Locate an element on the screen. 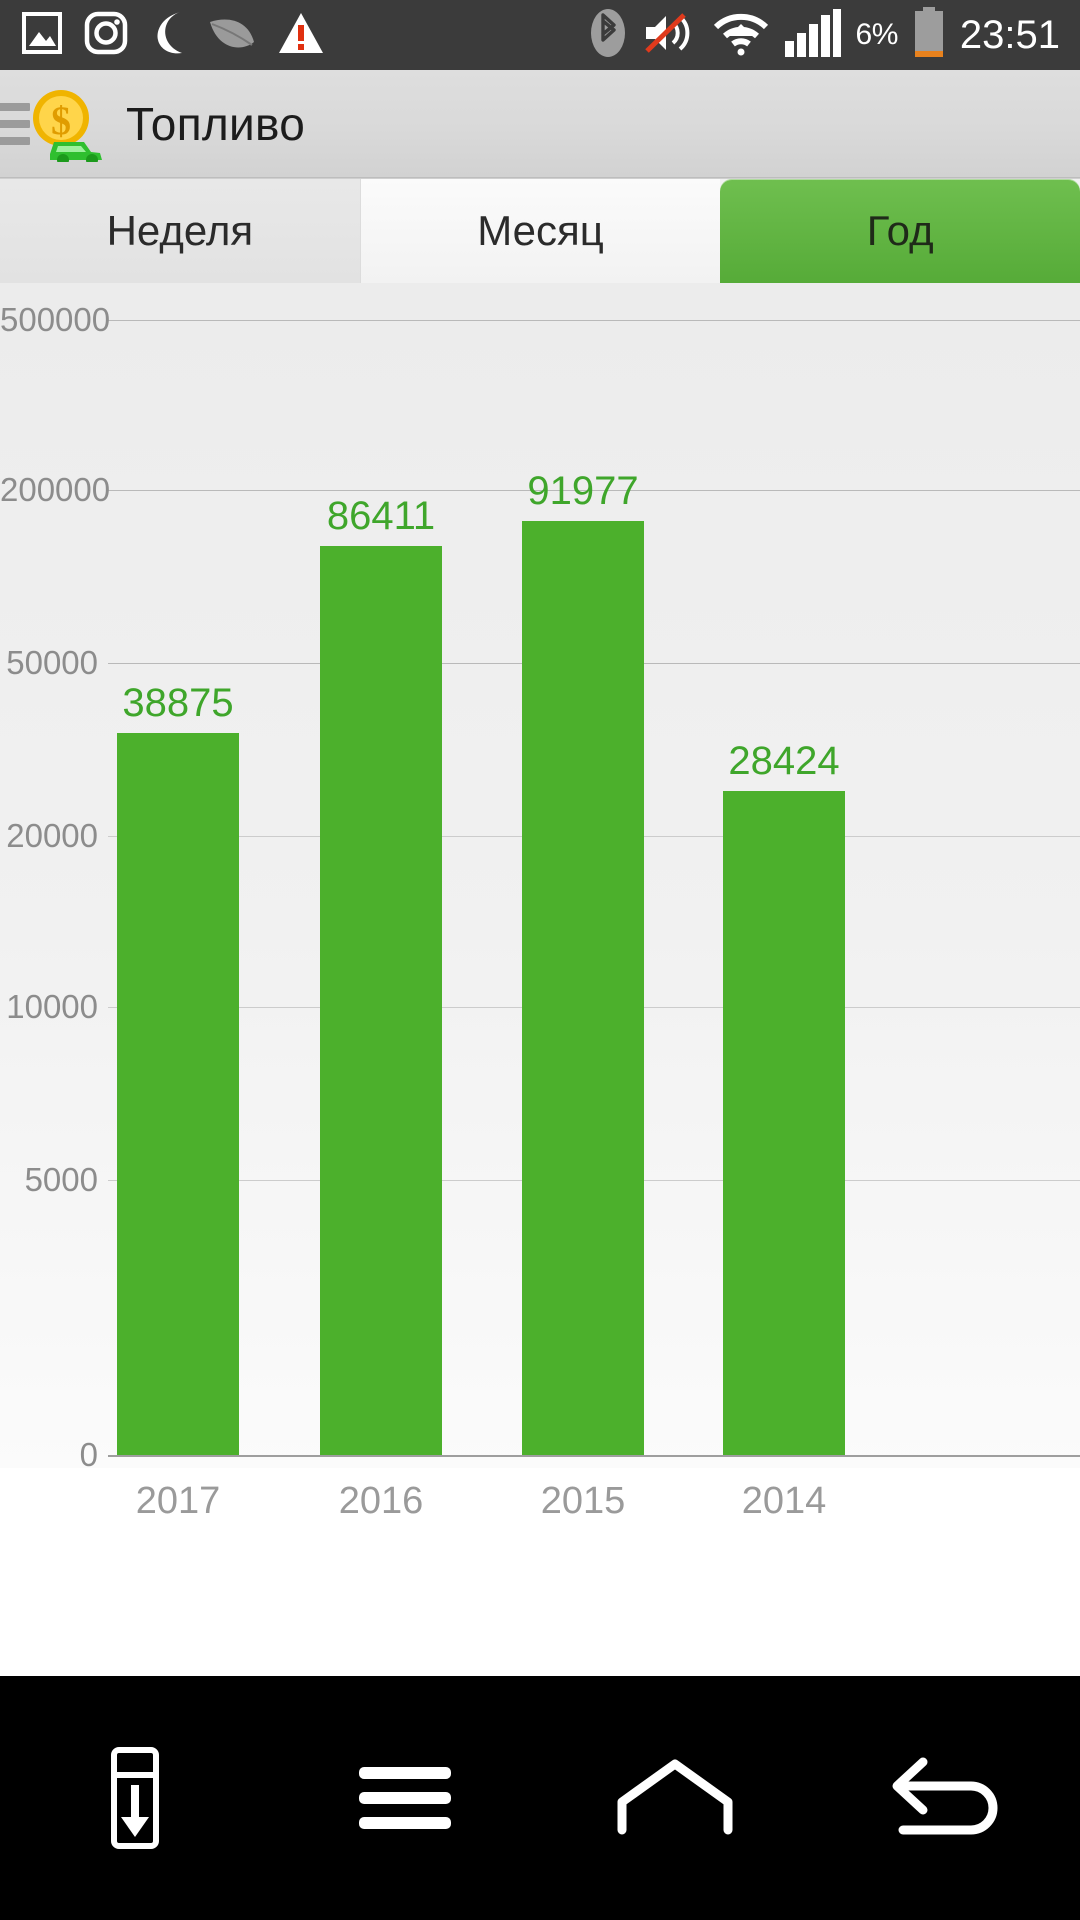 The image size is (1080, 1920). x-axis-label-strip: 2017 2016 2015 2014 is located at coordinates (540, 1514).